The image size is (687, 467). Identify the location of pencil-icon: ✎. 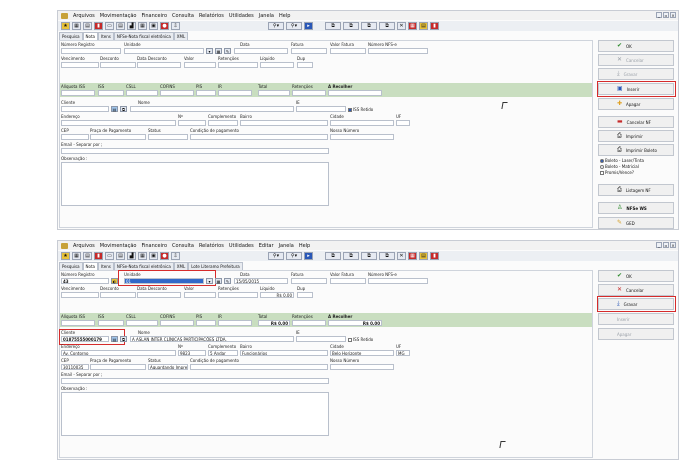
(227, 51).